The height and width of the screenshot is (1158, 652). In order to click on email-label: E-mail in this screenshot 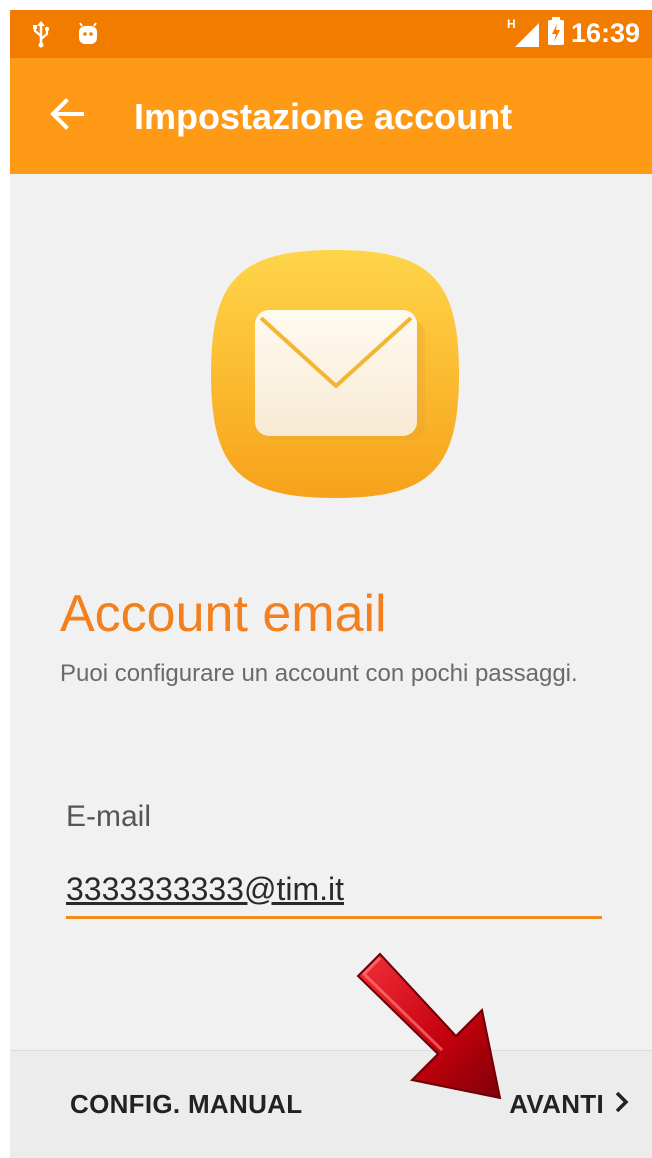, I will do `click(109, 816)`.